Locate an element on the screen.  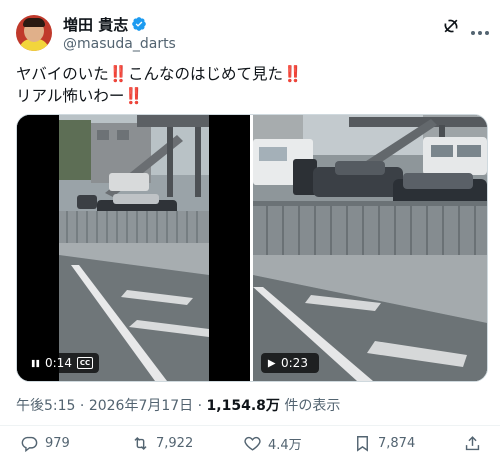
video-2-controls: 0:23 is located at coordinates (290, 363).